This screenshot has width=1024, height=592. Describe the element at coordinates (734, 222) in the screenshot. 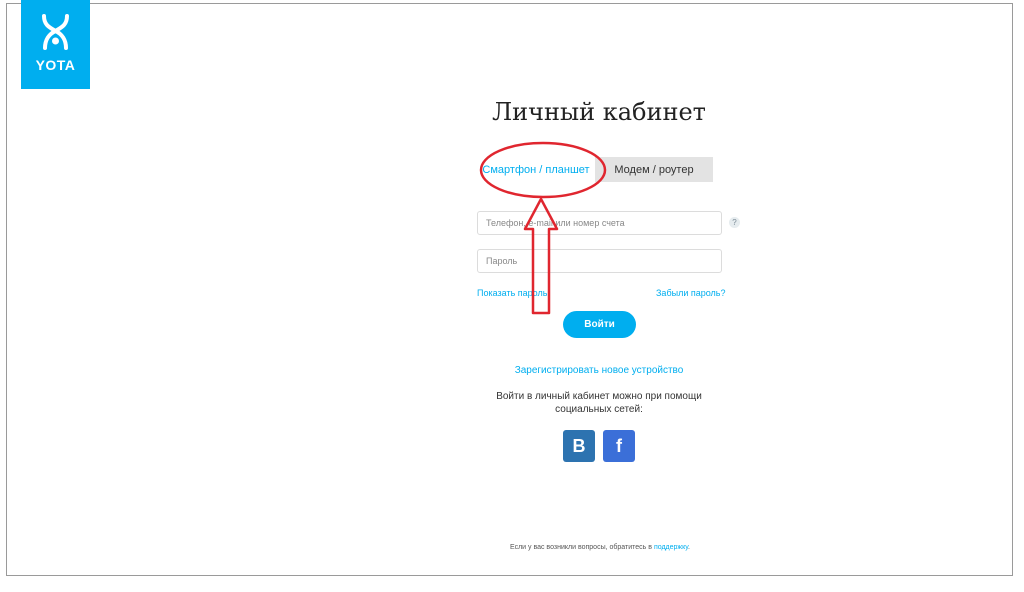

I see `help-icon: ?` at that location.